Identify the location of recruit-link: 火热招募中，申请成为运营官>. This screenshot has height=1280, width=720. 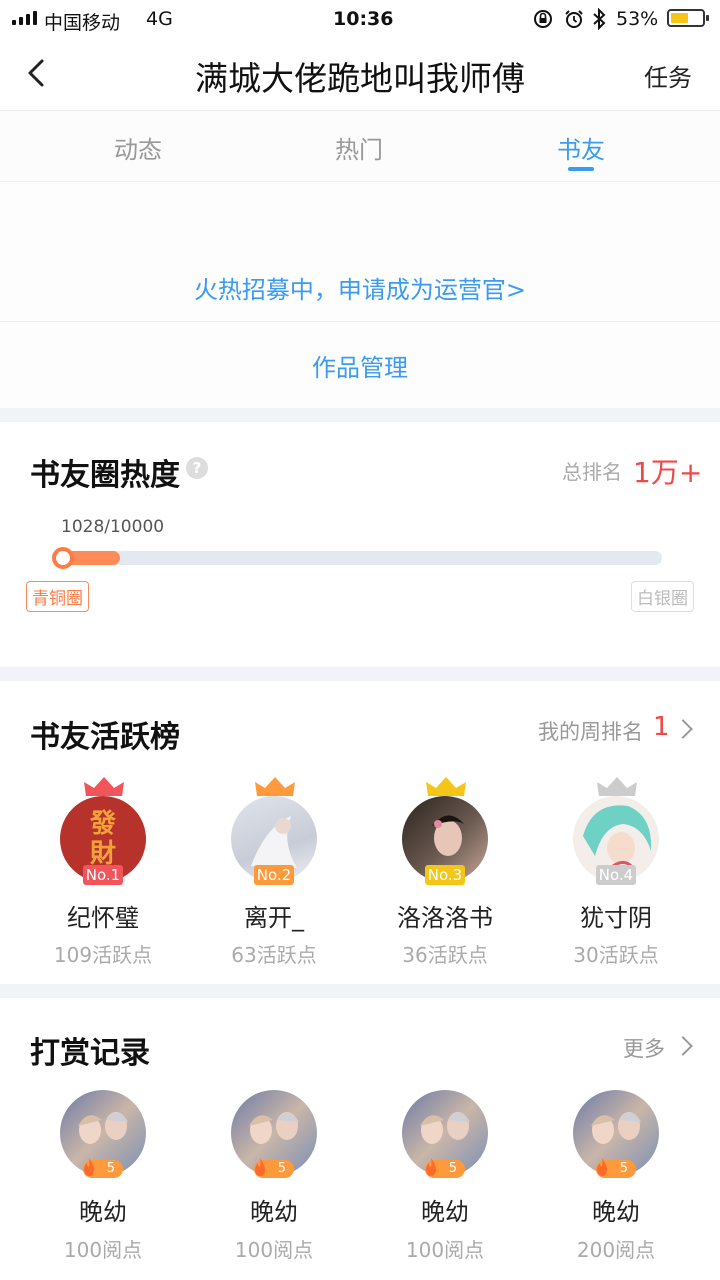
(360, 287).